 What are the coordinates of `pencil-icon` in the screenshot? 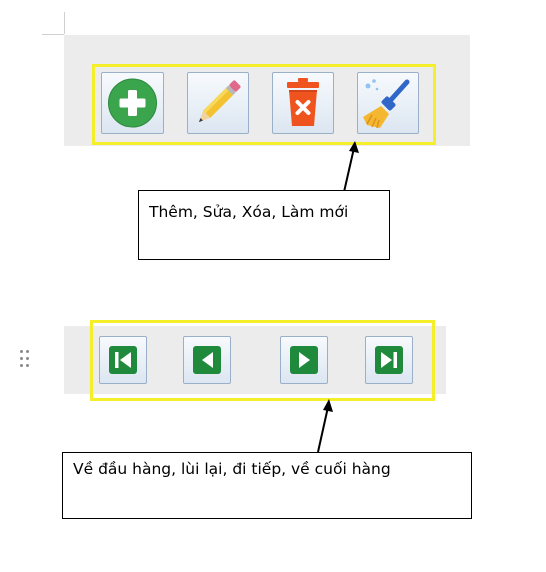 It's located at (219, 101).